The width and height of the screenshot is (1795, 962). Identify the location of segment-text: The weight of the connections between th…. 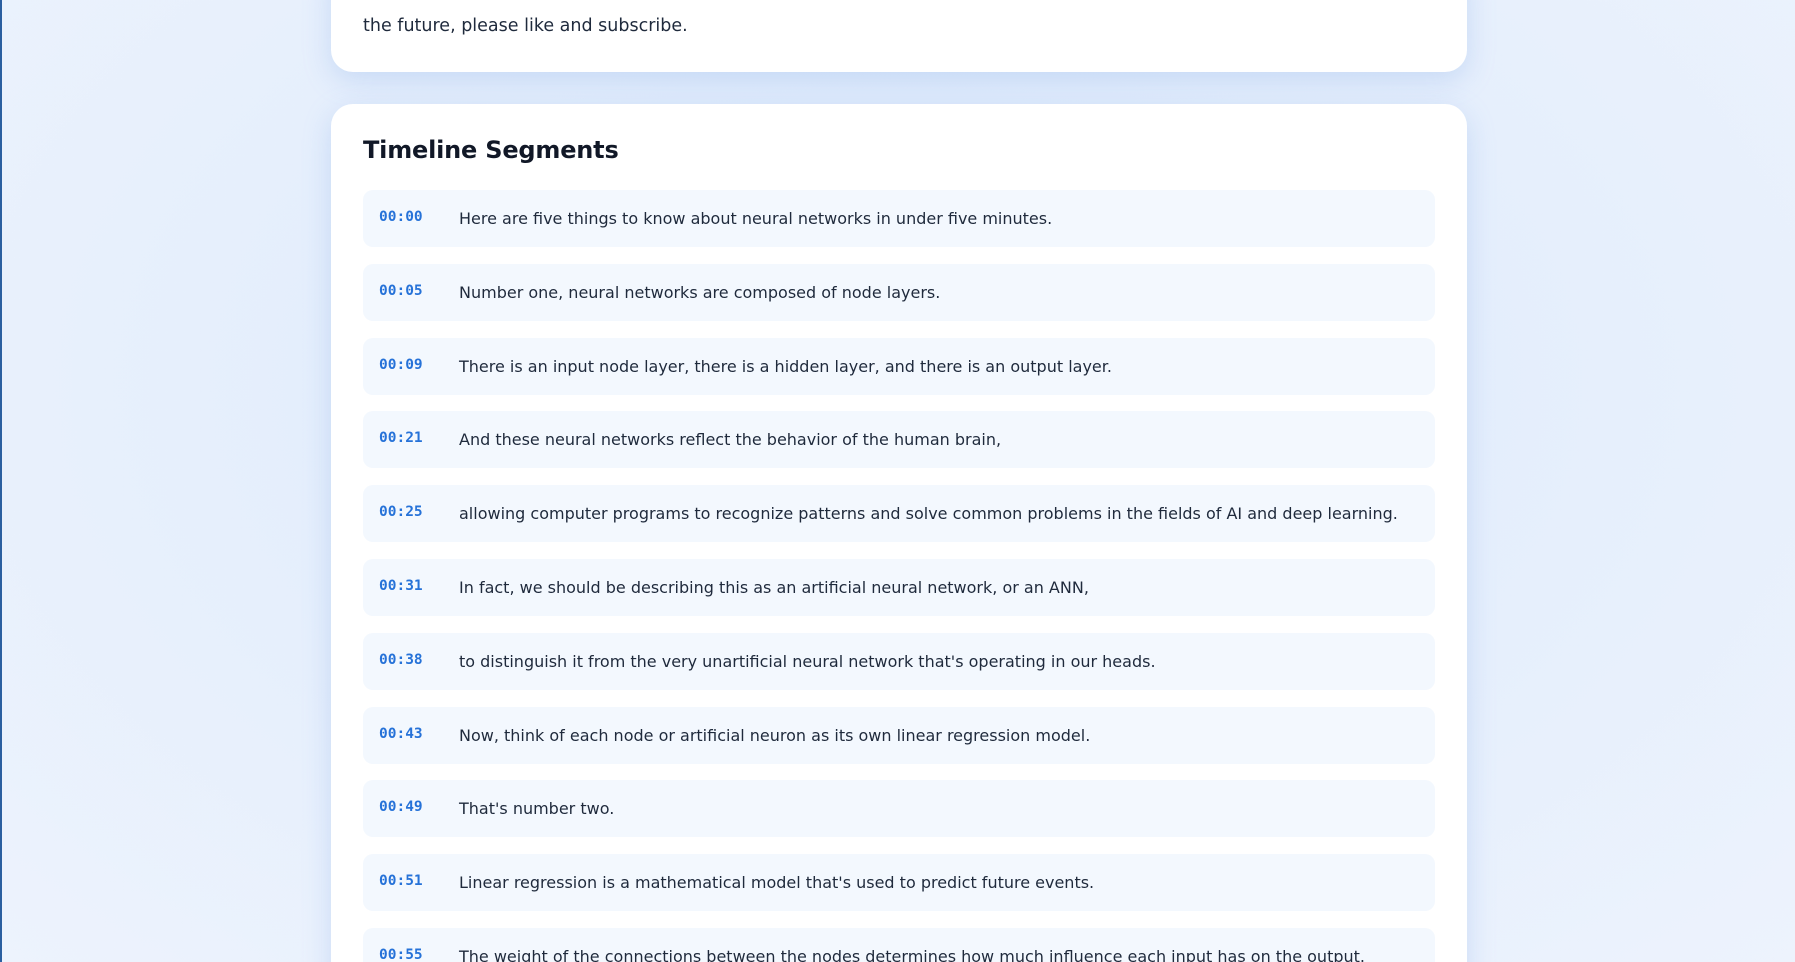
(912, 954).